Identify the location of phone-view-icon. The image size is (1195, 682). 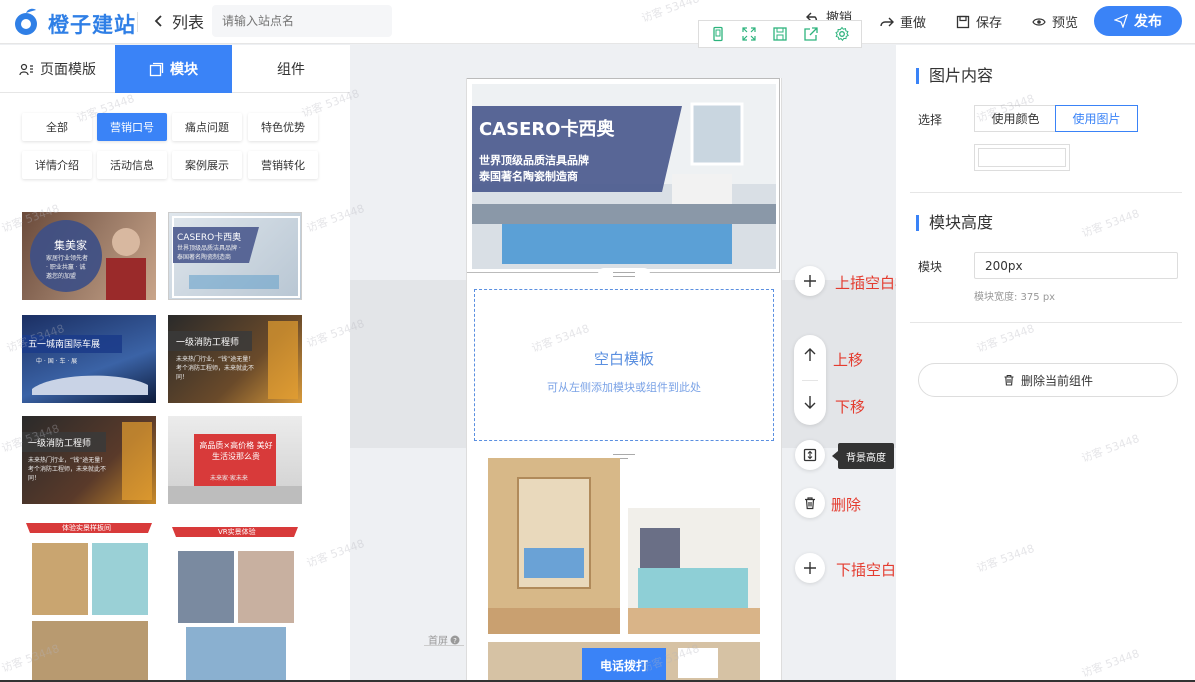
(718, 34).